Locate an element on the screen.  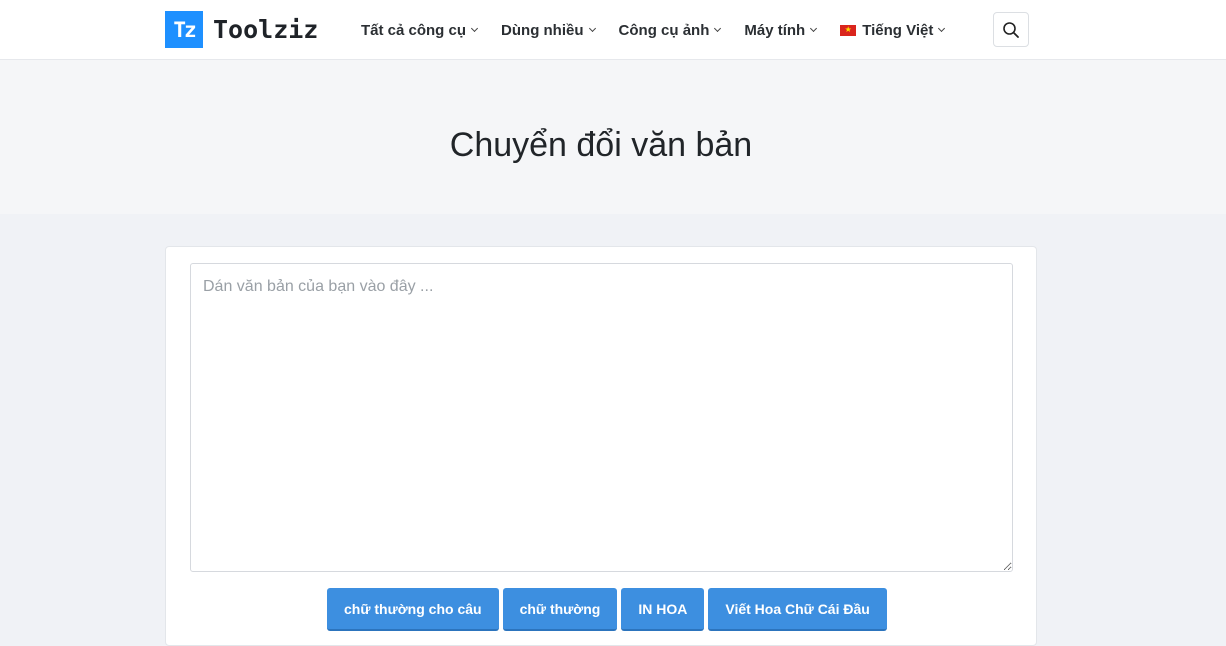
search-button is located at coordinates (1011, 29).